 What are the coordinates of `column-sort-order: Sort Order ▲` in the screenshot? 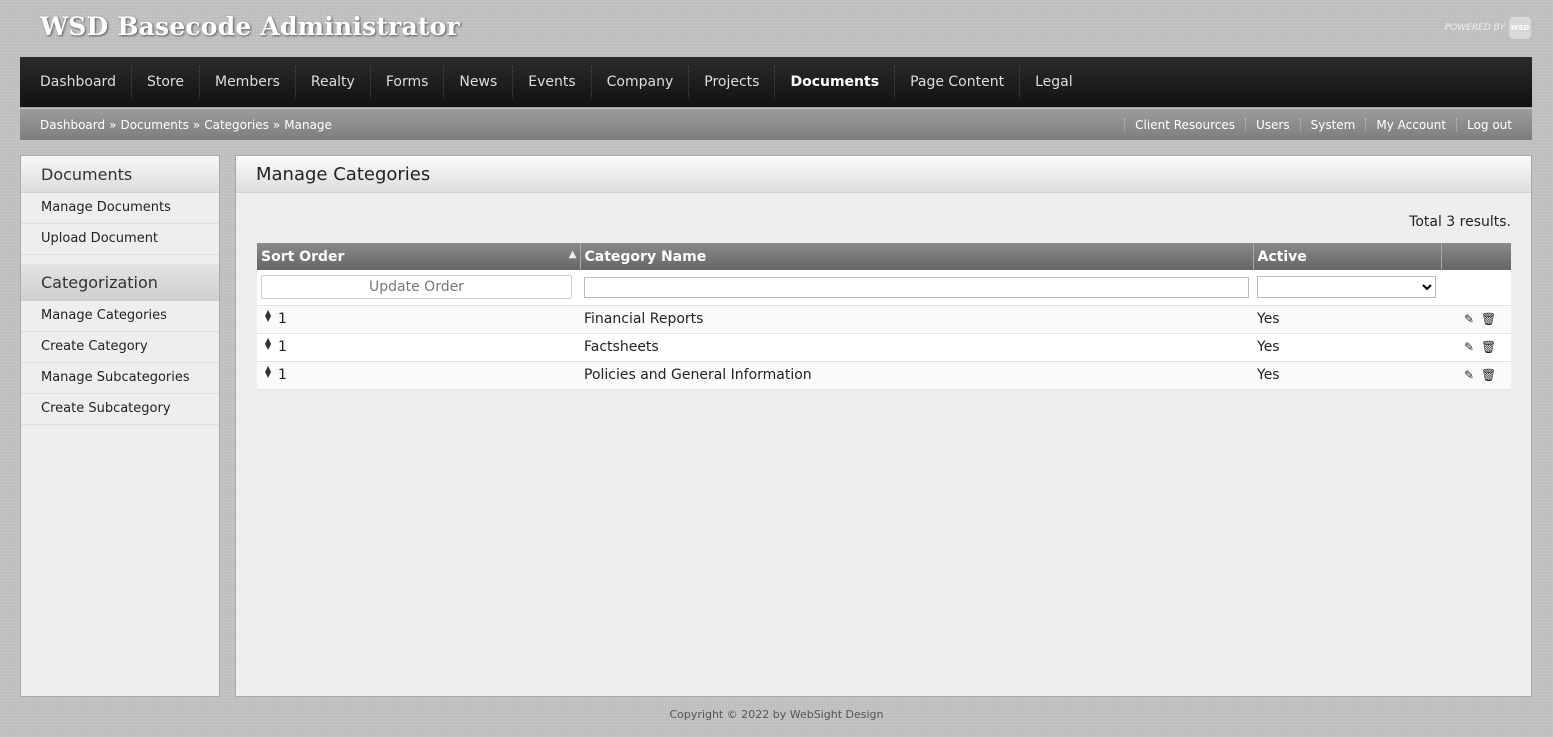 It's located at (419, 256).